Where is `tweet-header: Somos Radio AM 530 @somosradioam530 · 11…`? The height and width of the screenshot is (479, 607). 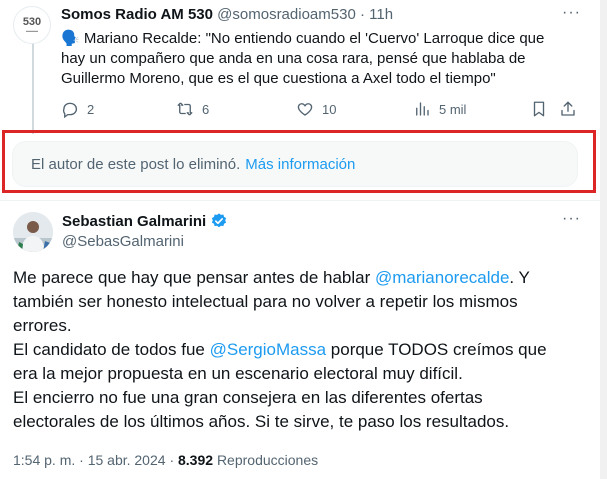 tweet-header: Somos Radio AM 530 @somosradioam530 · 11… is located at coordinates (227, 14).